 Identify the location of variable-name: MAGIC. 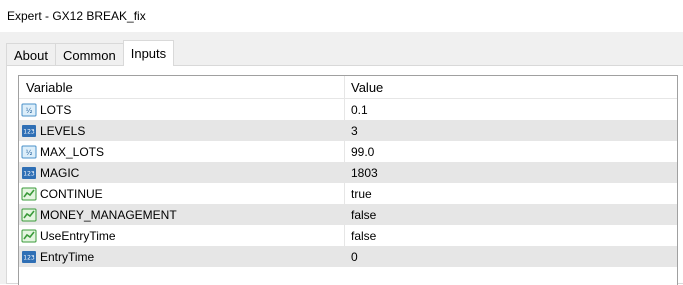
(60, 172).